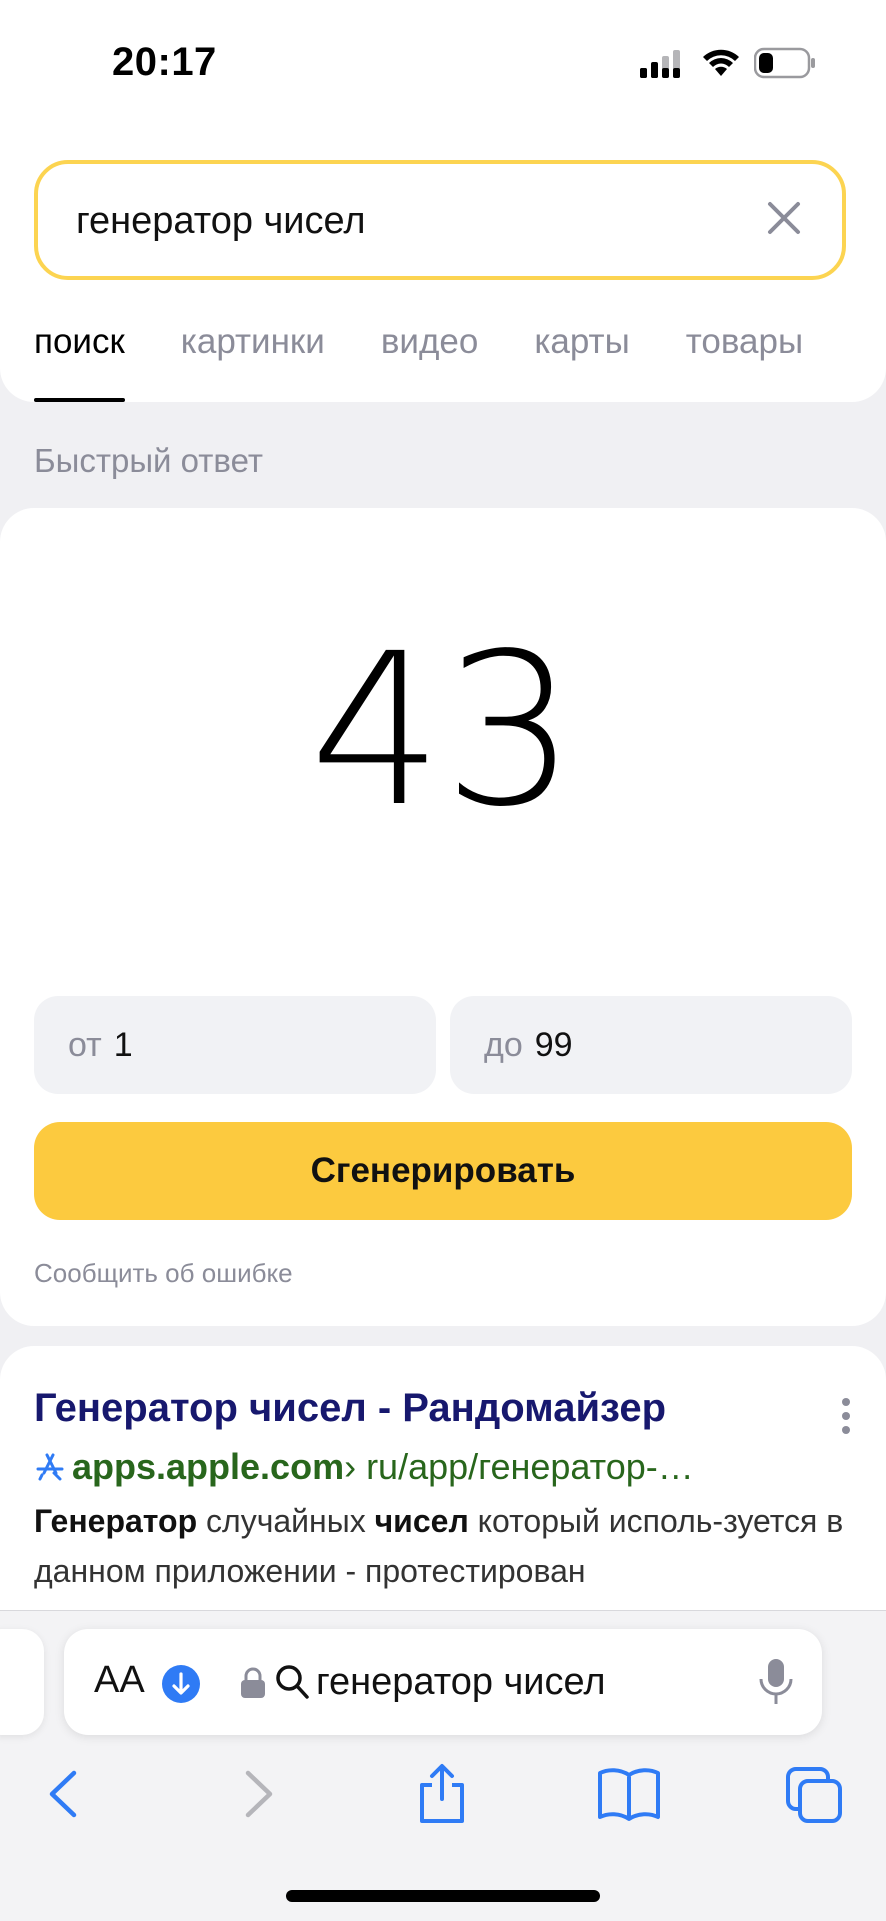 The height and width of the screenshot is (1921, 886). I want to click on home-indicator, so click(443, 1896).